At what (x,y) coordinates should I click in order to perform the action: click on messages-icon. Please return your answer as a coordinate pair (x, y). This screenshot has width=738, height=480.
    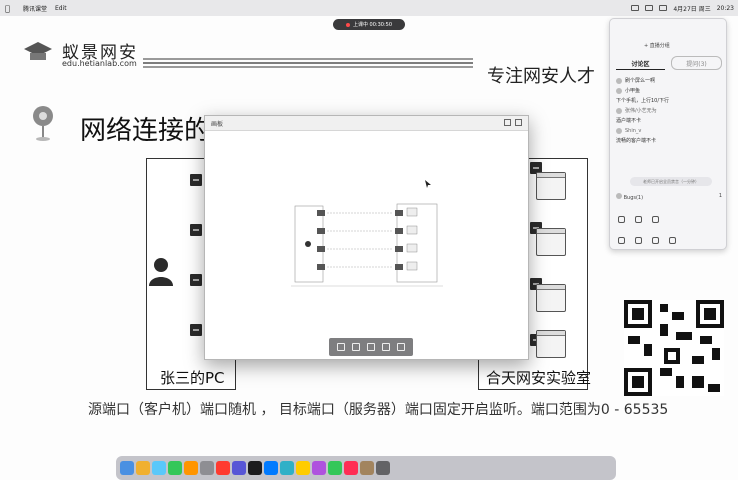
    Looking at the image, I should click on (175, 468).